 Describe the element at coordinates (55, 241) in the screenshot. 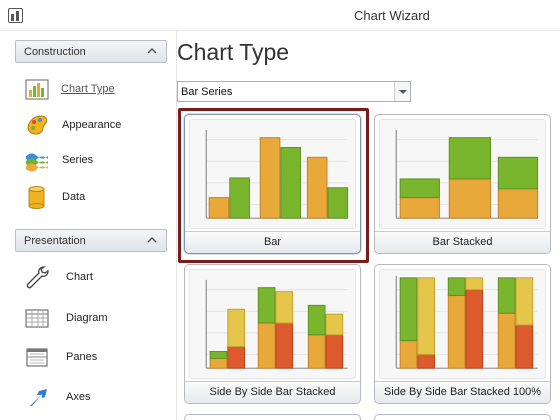

I see `section-label: Presentation` at that location.